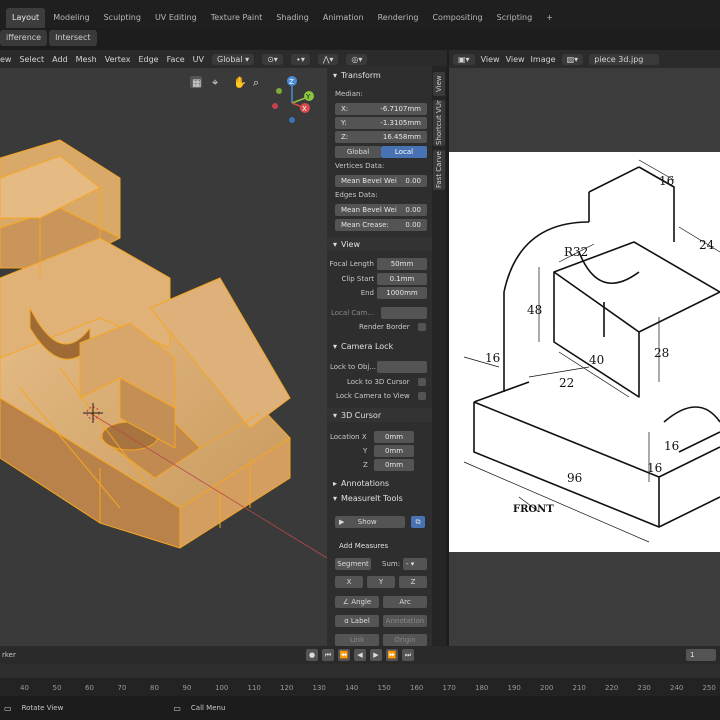 This screenshot has height=720, width=720. What do you see at coordinates (405, 640) in the screenshot?
I see `origin-button: Origin` at bounding box center [405, 640].